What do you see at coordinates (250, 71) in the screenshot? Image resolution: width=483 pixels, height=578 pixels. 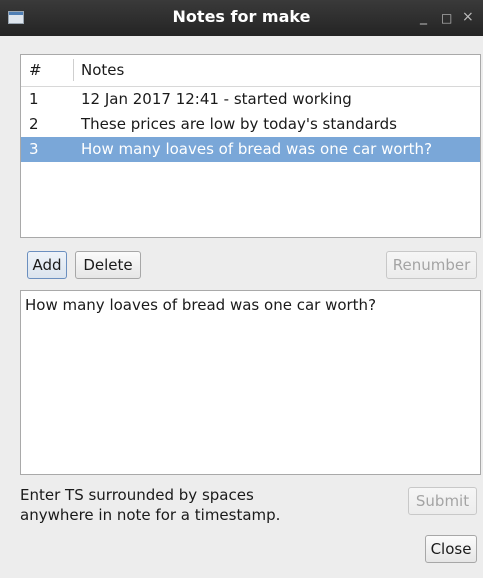 I see `list-header: # Notes` at bounding box center [250, 71].